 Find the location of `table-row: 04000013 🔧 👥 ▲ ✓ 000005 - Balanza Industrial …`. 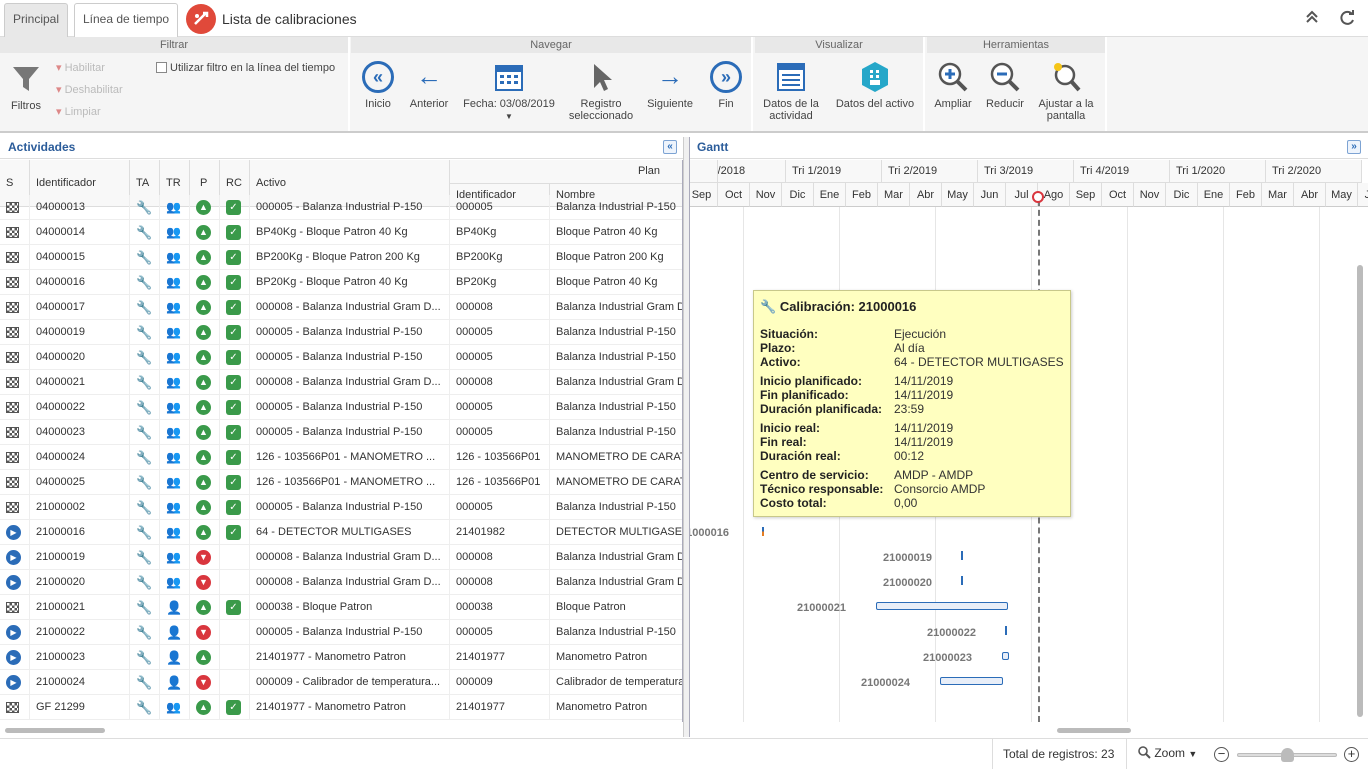

table-row: 04000013 🔧 👥 ▲ ✓ 000005 - Balanza Industrial … is located at coordinates (341, 207).